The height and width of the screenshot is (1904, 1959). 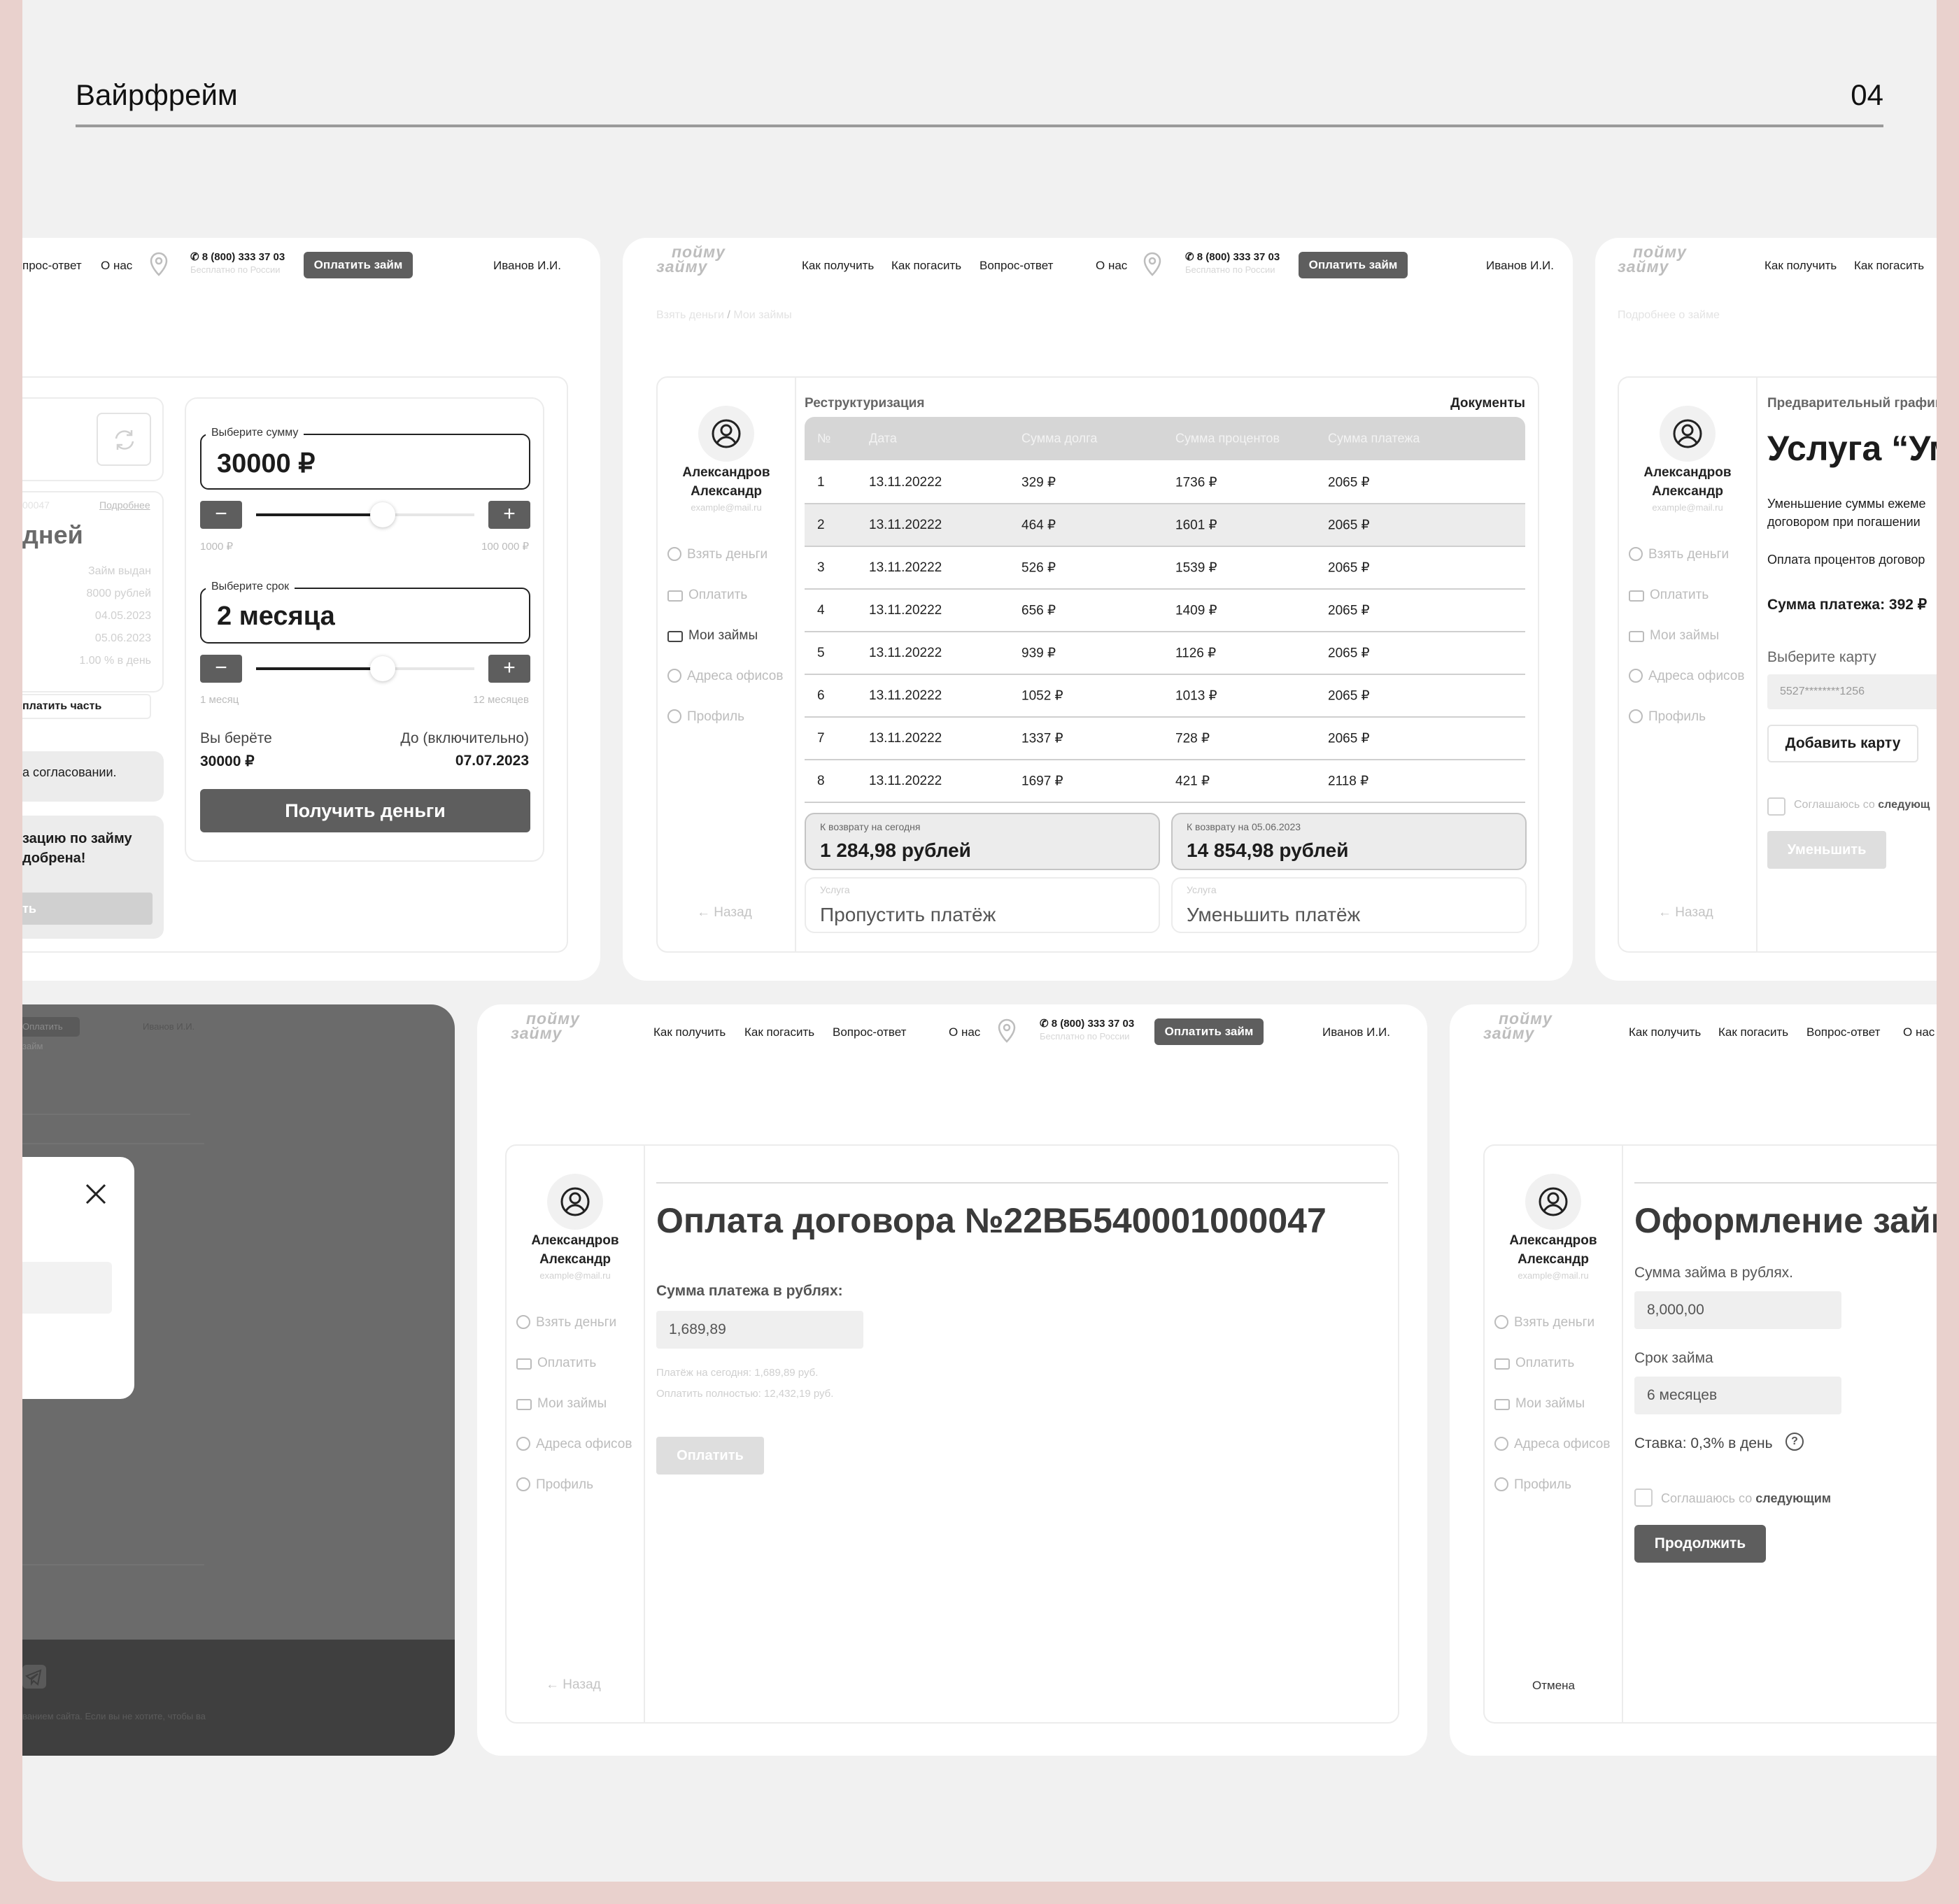 What do you see at coordinates (1669, 315) in the screenshot?
I see `breadcrumb: Подробнее о займе` at bounding box center [1669, 315].